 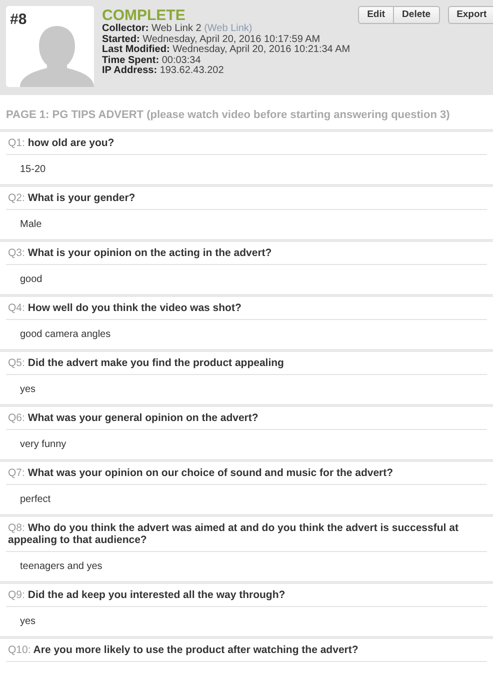 What do you see at coordinates (226, 50) in the screenshot?
I see `detail-line: Last Modified: Wednesday, April 20, 2016 10:21:34 AM` at bounding box center [226, 50].